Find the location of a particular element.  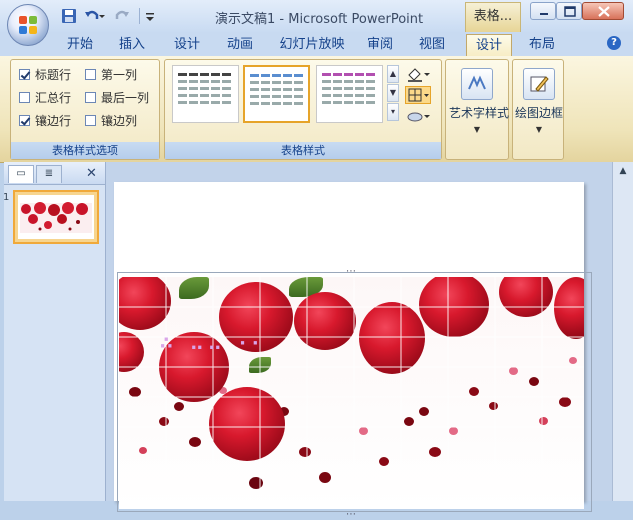

tab-home: 开始 is located at coordinates (80, 45).